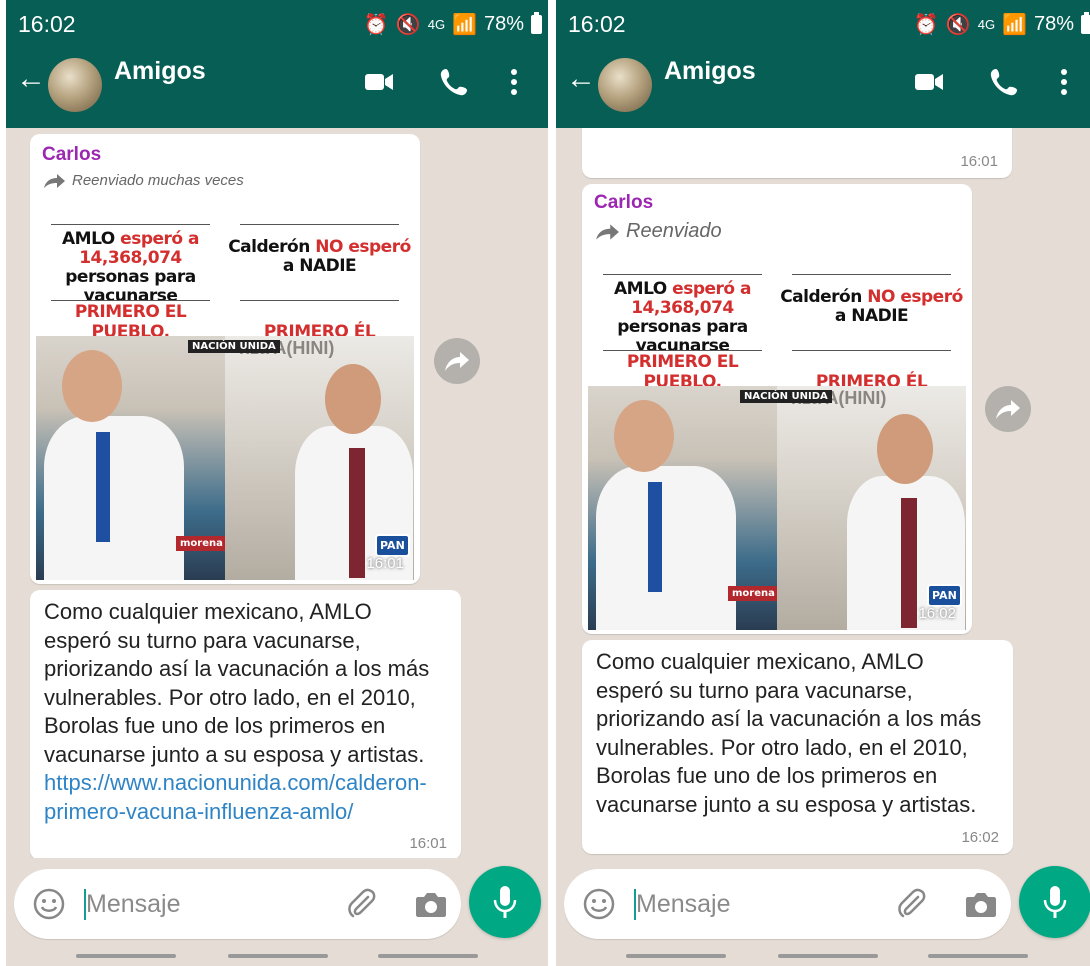  Describe the element at coordinates (158, 180) in the screenshot. I see `forwarded-text: Reenviado muchas veces` at that location.